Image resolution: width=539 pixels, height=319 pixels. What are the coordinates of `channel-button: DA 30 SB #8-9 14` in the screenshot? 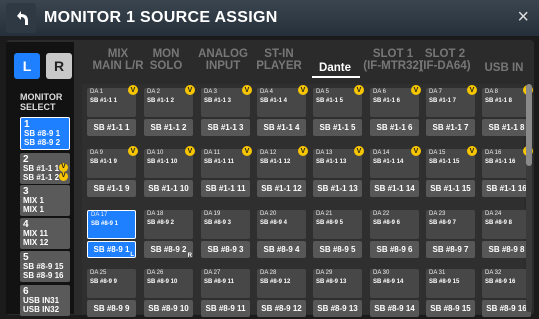 It's located at (394, 283).